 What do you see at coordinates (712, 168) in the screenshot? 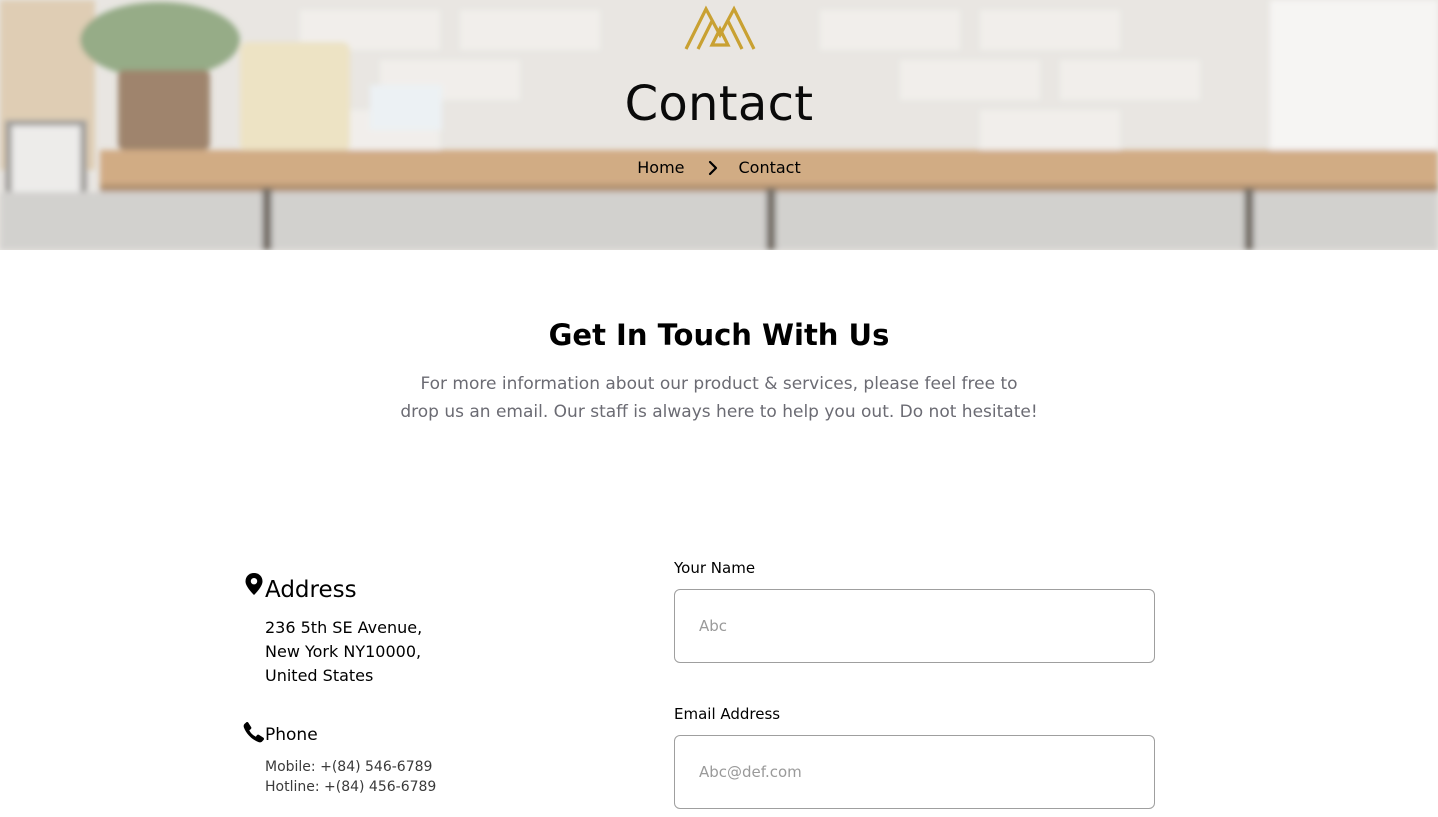
I see `chevron-right-icon` at bounding box center [712, 168].